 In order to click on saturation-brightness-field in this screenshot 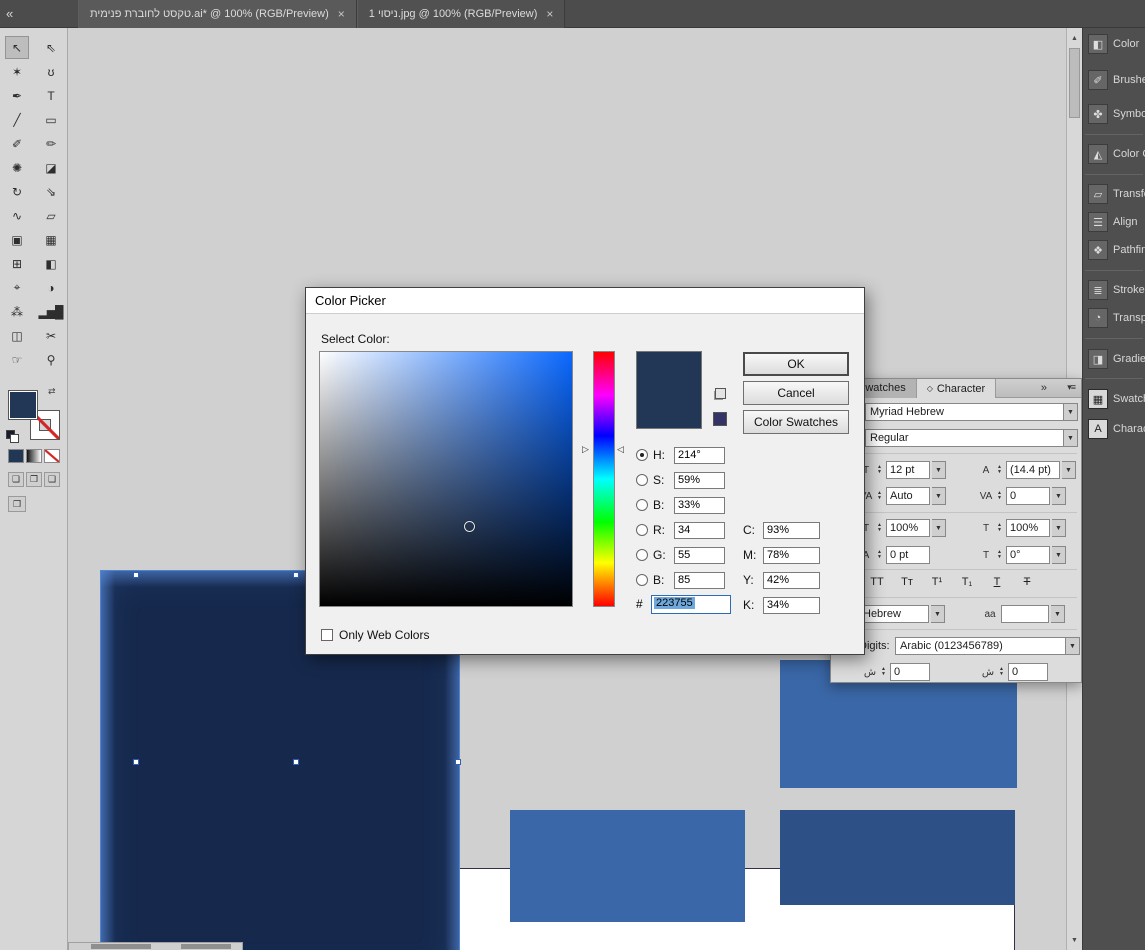, I will do `click(446, 479)`.